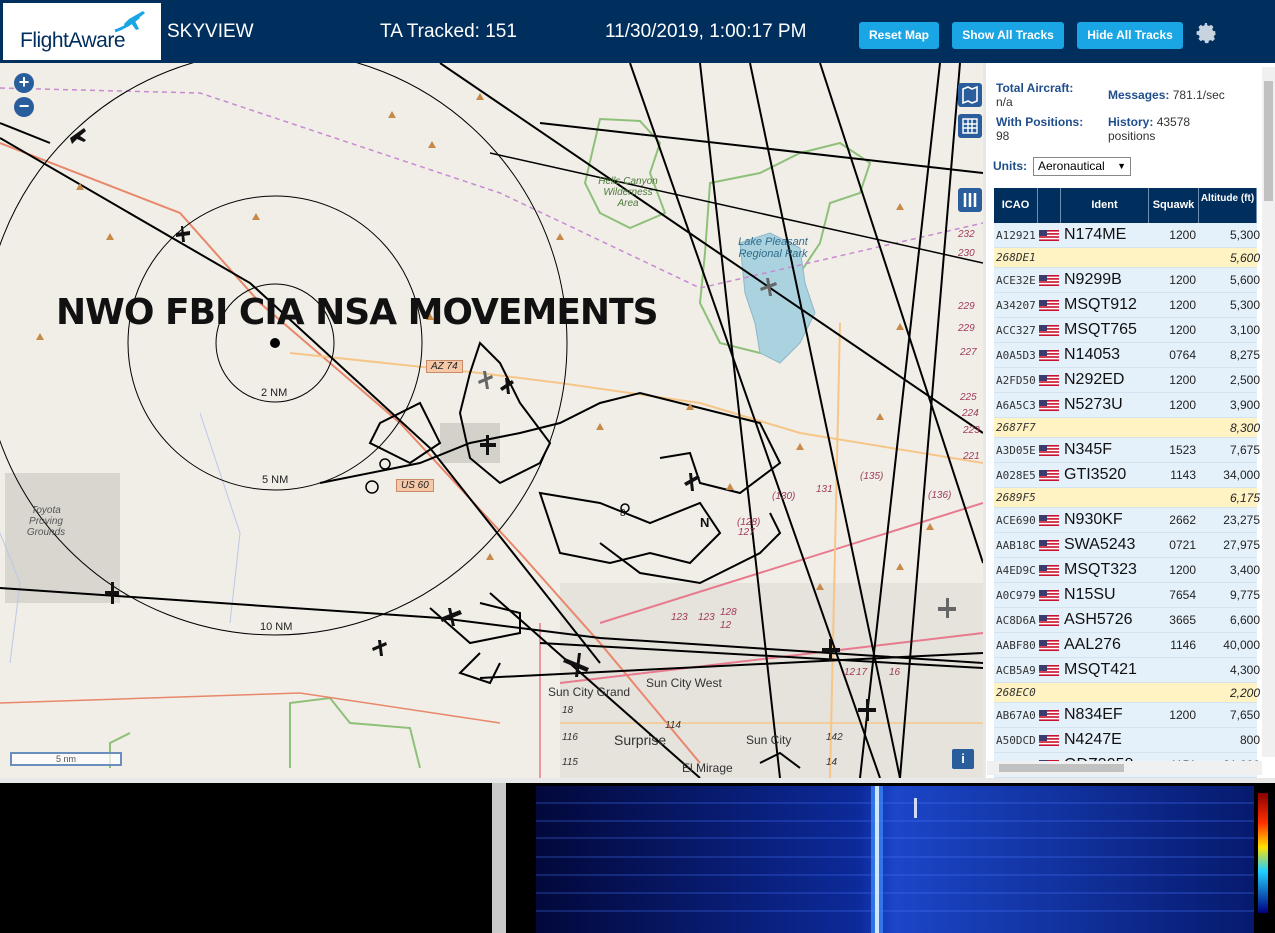 This screenshot has height=933, width=1275. I want to click on flightaware-logo: FlightAware, so click(82, 31).